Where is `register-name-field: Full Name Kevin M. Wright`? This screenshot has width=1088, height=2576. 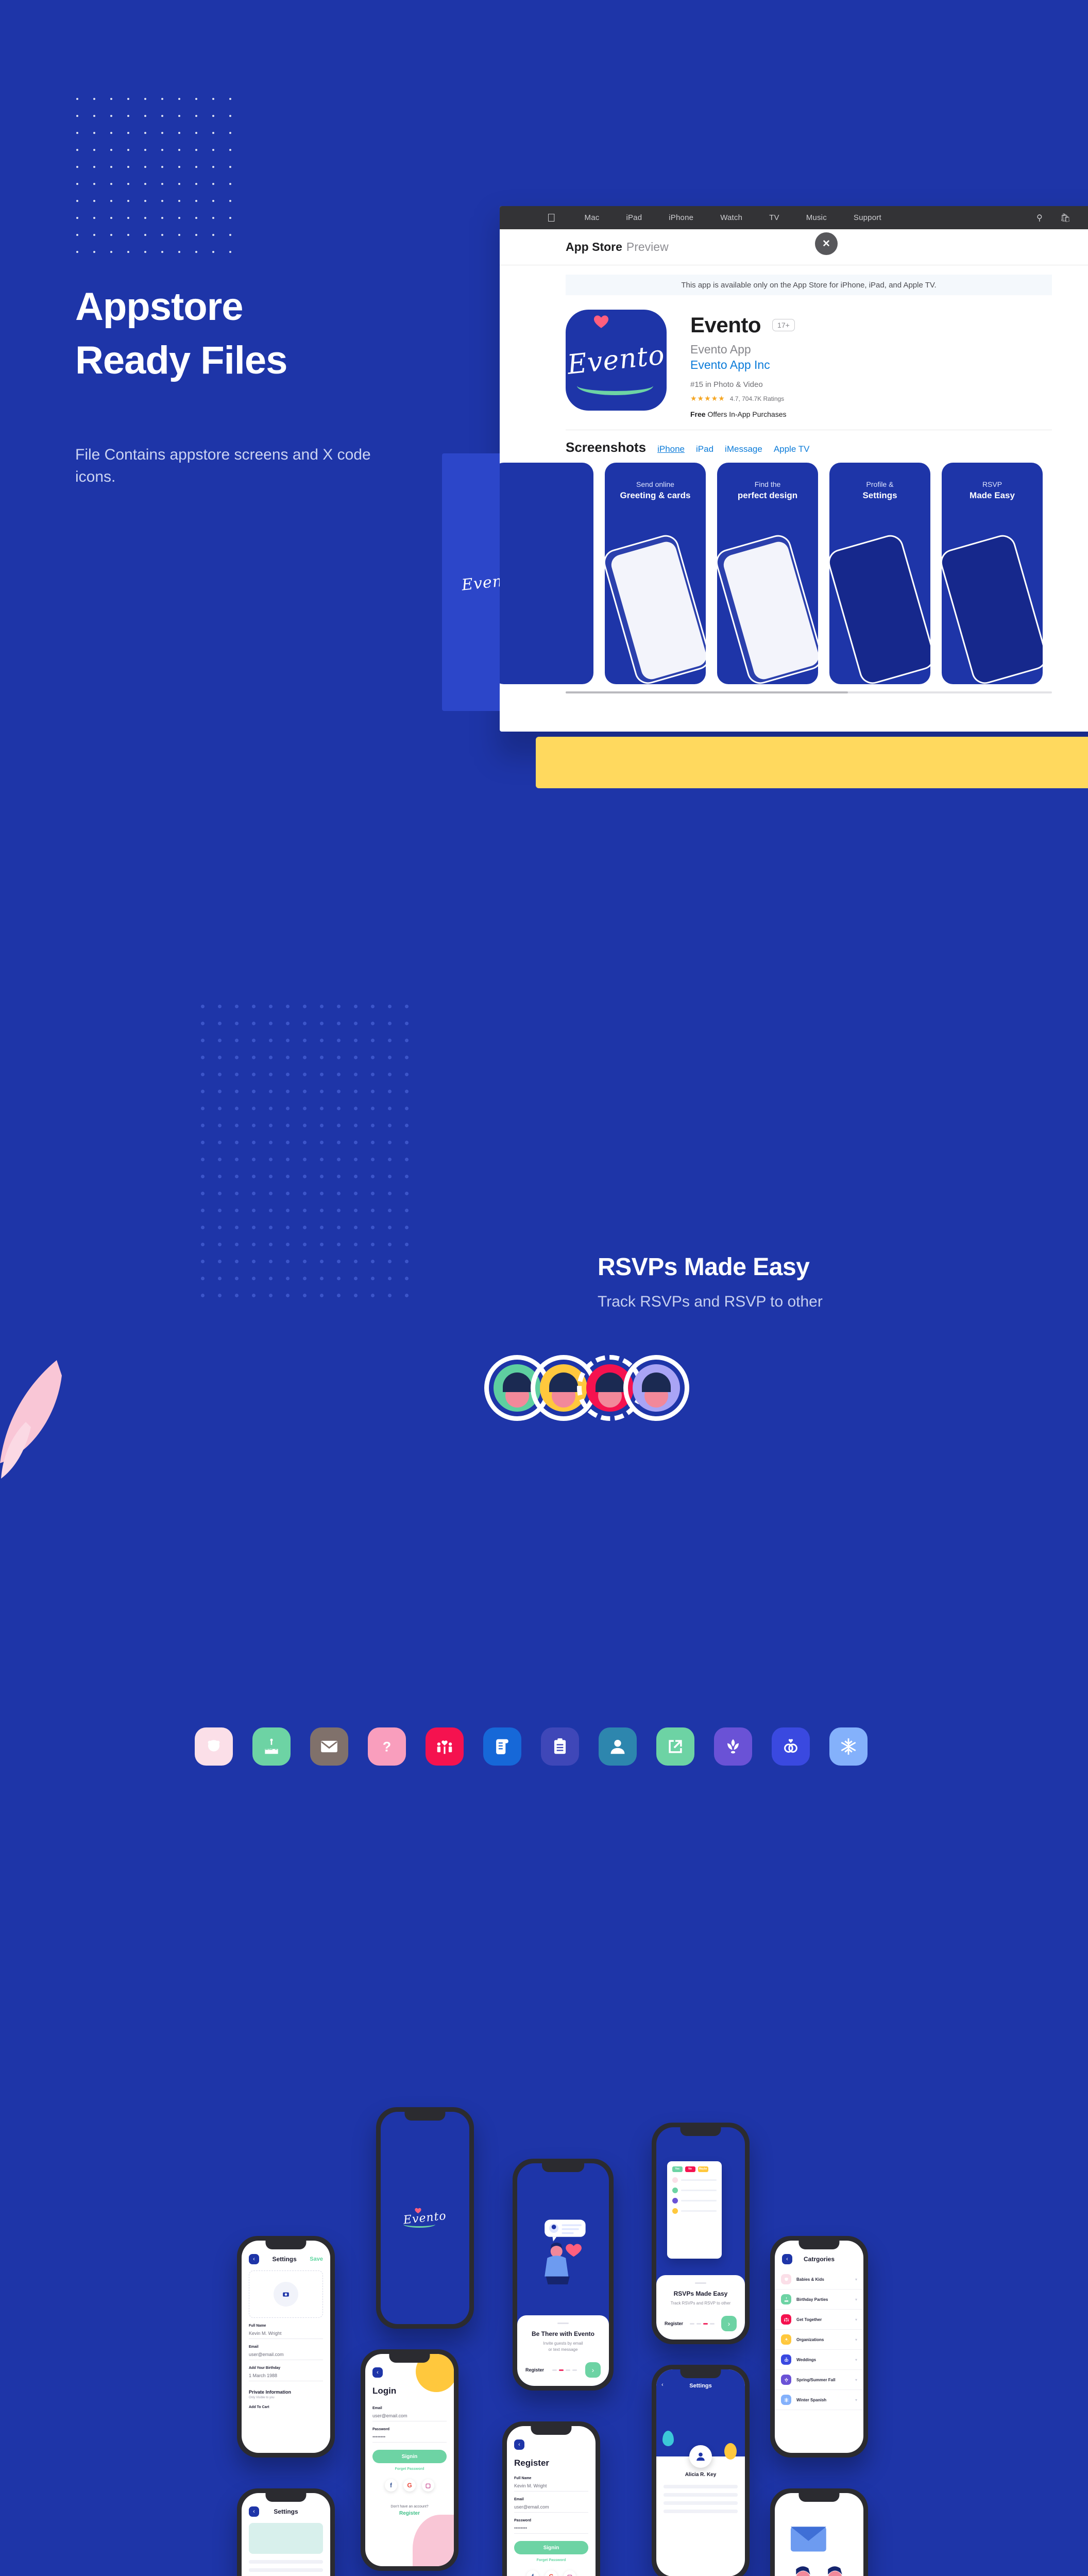 register-name-field: Full Name Kevin M. Wright is located at coordinates (551, 2484).